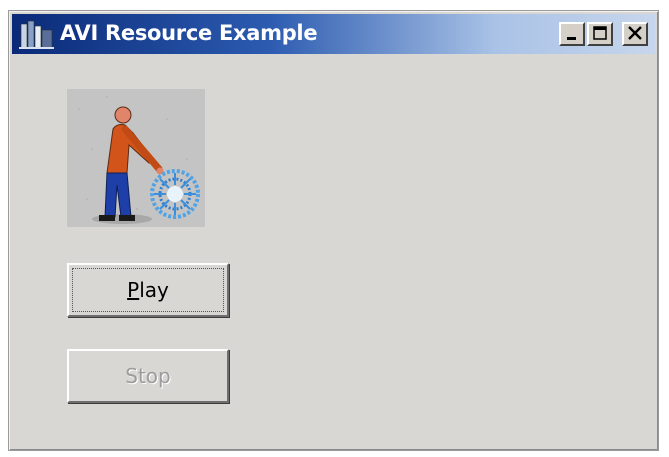 This screenshot has width=669, height=457. I want to click on minimize-button, so click(572, 34).